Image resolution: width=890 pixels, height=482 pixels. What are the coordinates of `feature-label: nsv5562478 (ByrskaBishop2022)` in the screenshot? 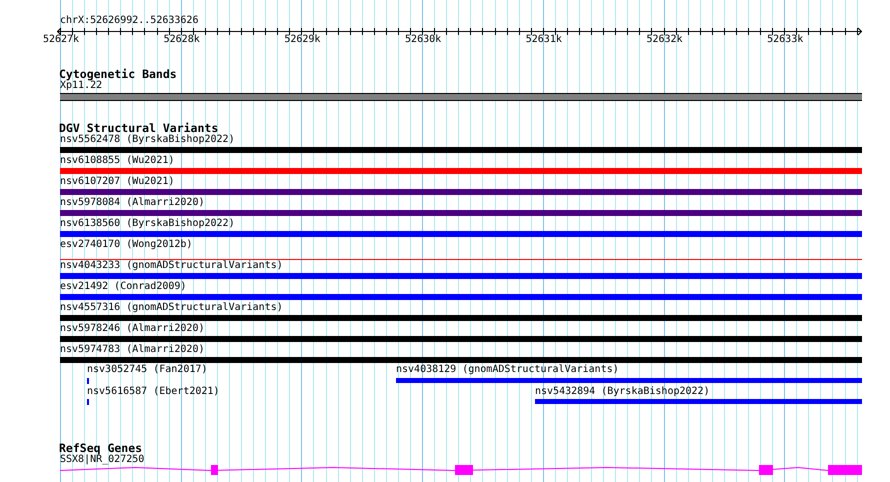 It's located at (147, 140).